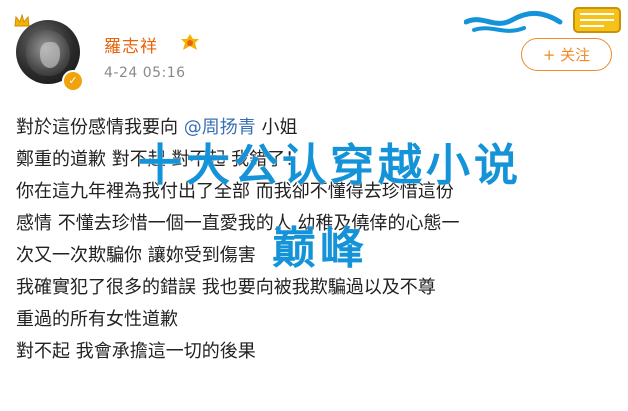  What do you see at coordinates (320, 248) in the screenshot?
I see `watermark-line-2: 巅峰` at bounding box center [320, 248].